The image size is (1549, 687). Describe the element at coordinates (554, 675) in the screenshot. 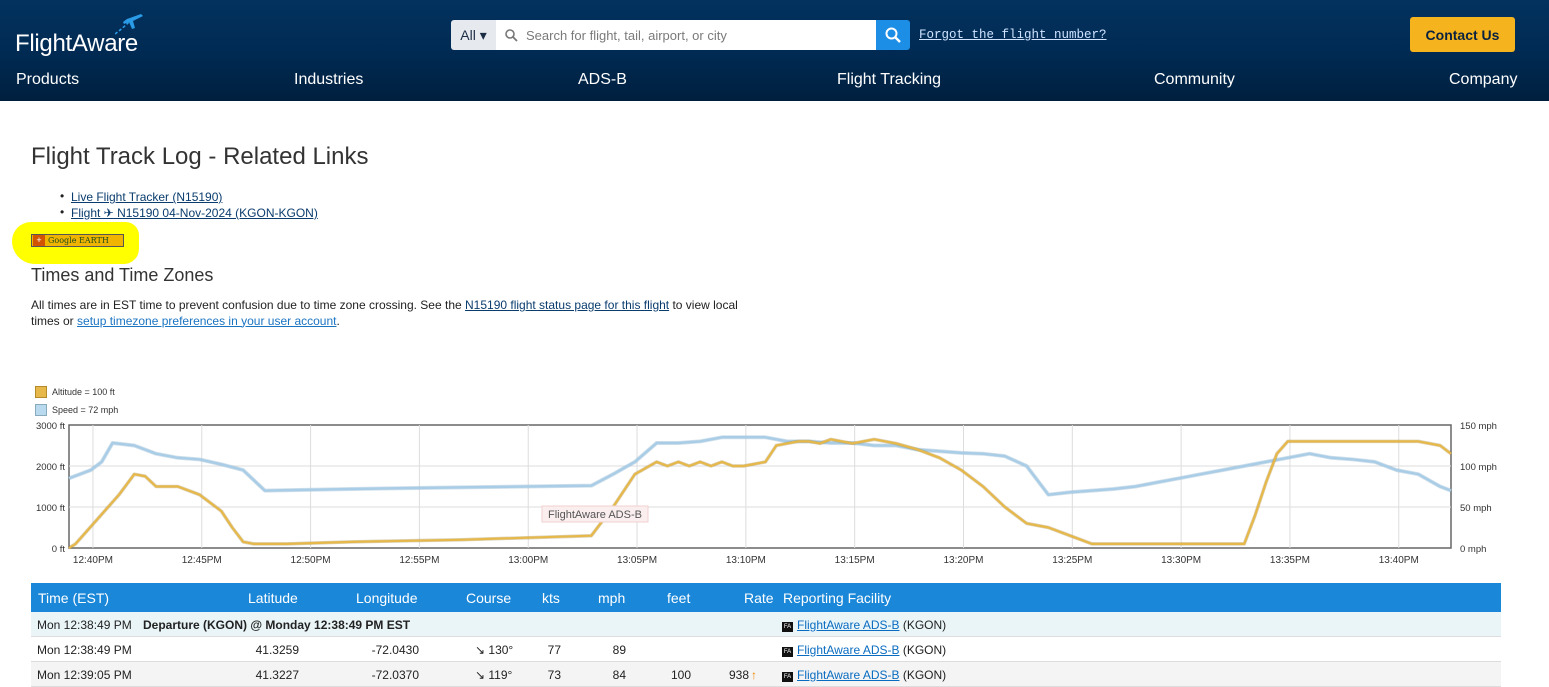

I see `cell-kts: 73` at that location.